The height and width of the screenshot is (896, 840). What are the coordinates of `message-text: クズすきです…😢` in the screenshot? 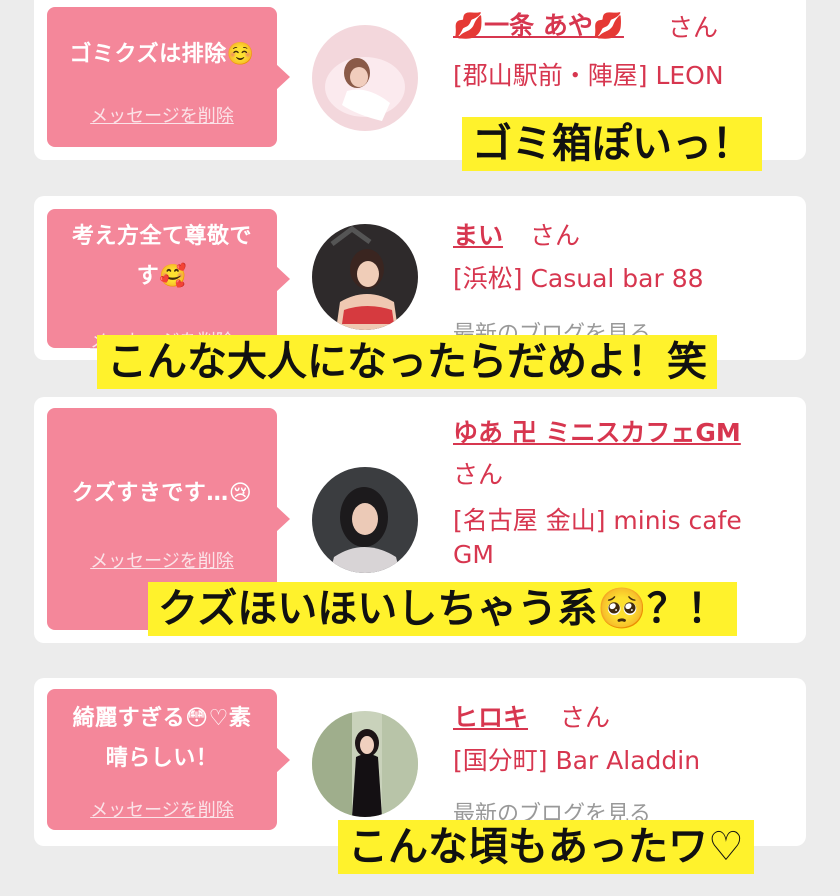 It's located at (162, 493).